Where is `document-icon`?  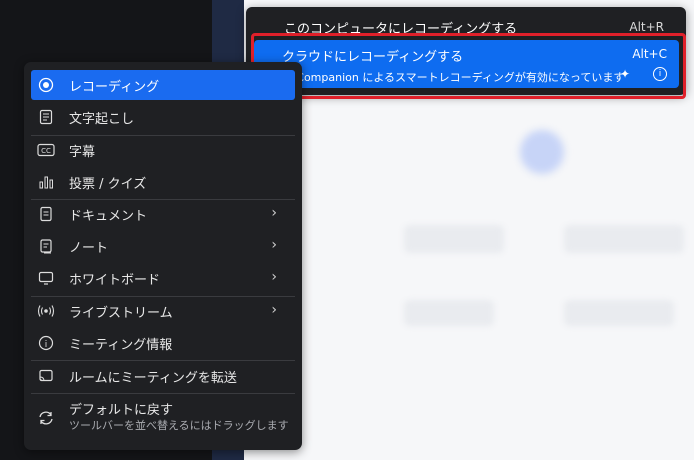
document-icon is located at coordinates (46, 214).